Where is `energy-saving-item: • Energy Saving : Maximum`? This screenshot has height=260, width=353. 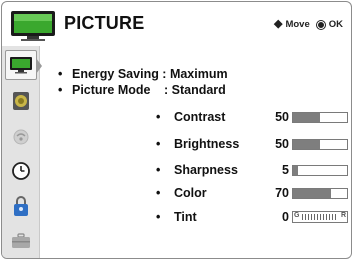
energy-saving-item: • Energy Saving : Maximum is located at coordinates (143, 74).